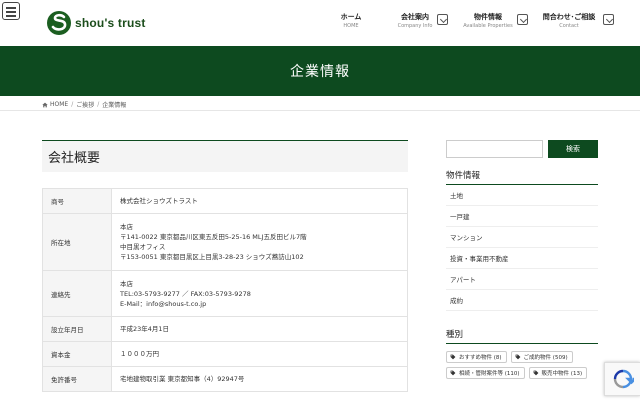 The image size is (640, 400). Describe the element at coordinates (522, 216) in the screenshot. I see `property-item-house: 一戸建` at that location.